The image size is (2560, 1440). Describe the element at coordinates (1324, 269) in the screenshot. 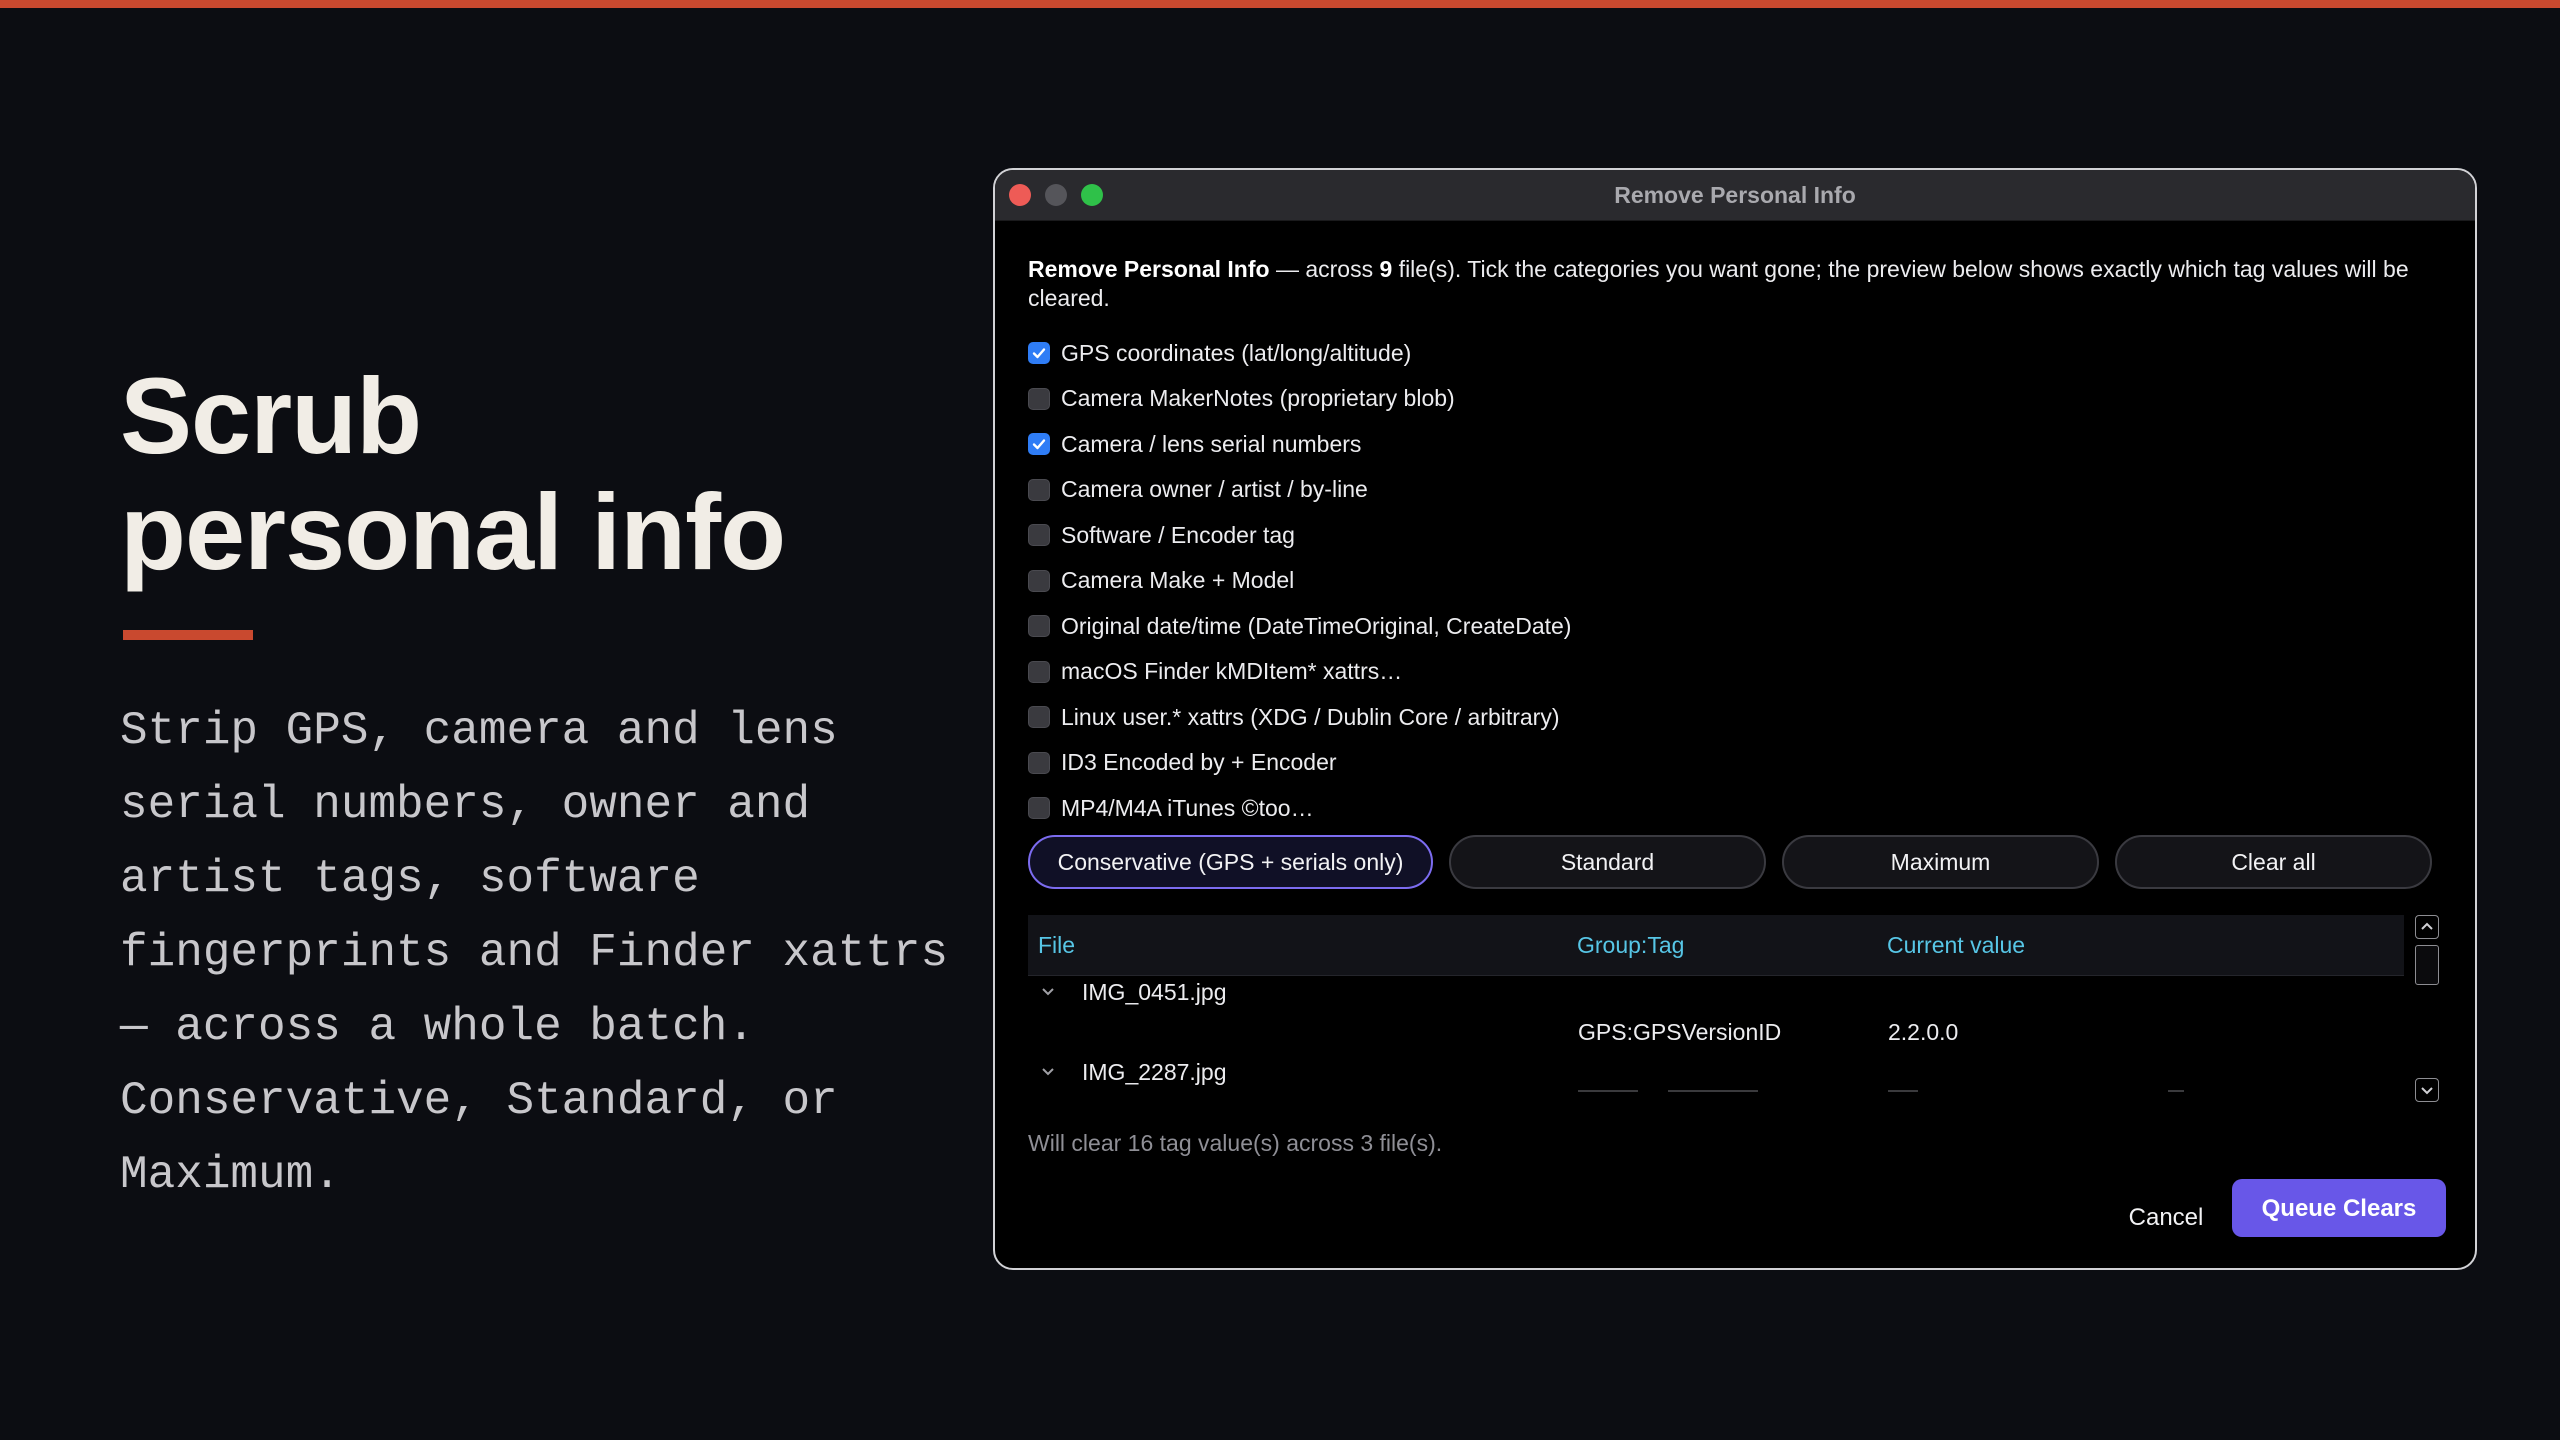

I see `intro-pre-count: — across` at that location.